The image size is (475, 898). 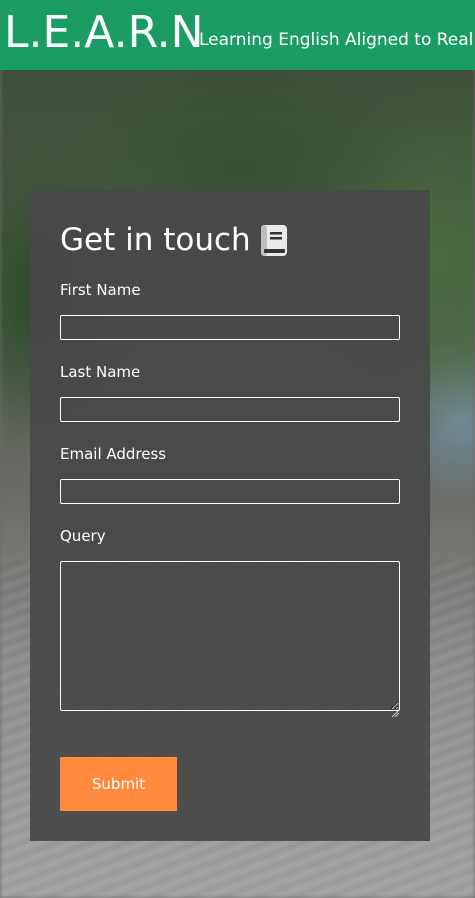 What do you see at coordinates (336, 40) in the screenshot?
I see `brand-tagline: Learning English Aligned to Real` at bounding box center [336, 40].